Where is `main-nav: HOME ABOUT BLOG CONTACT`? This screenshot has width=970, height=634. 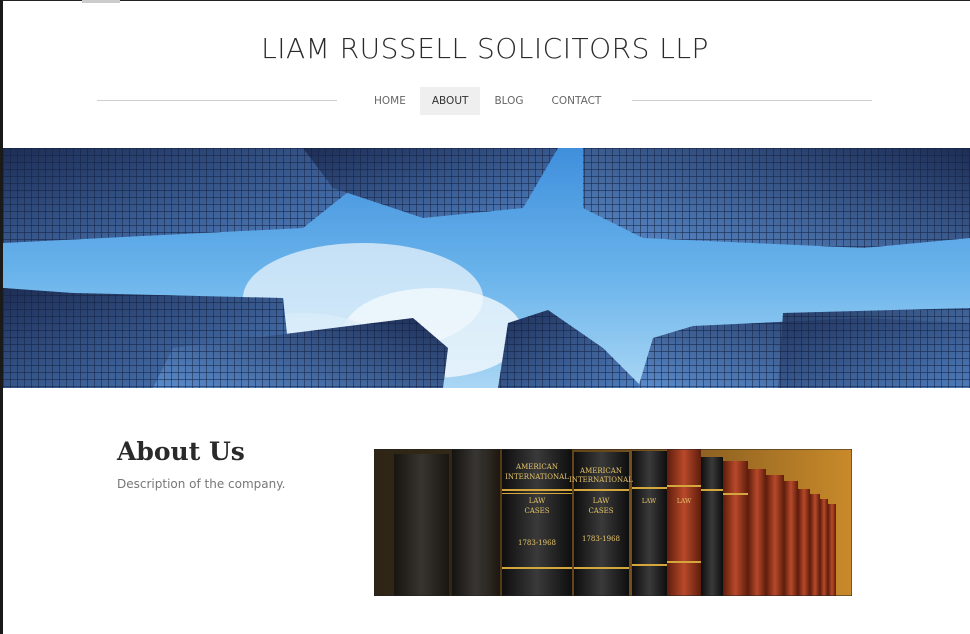 main-nav: HOME ABOUT BLOG CONTACT is located at coordinates (487, 101).